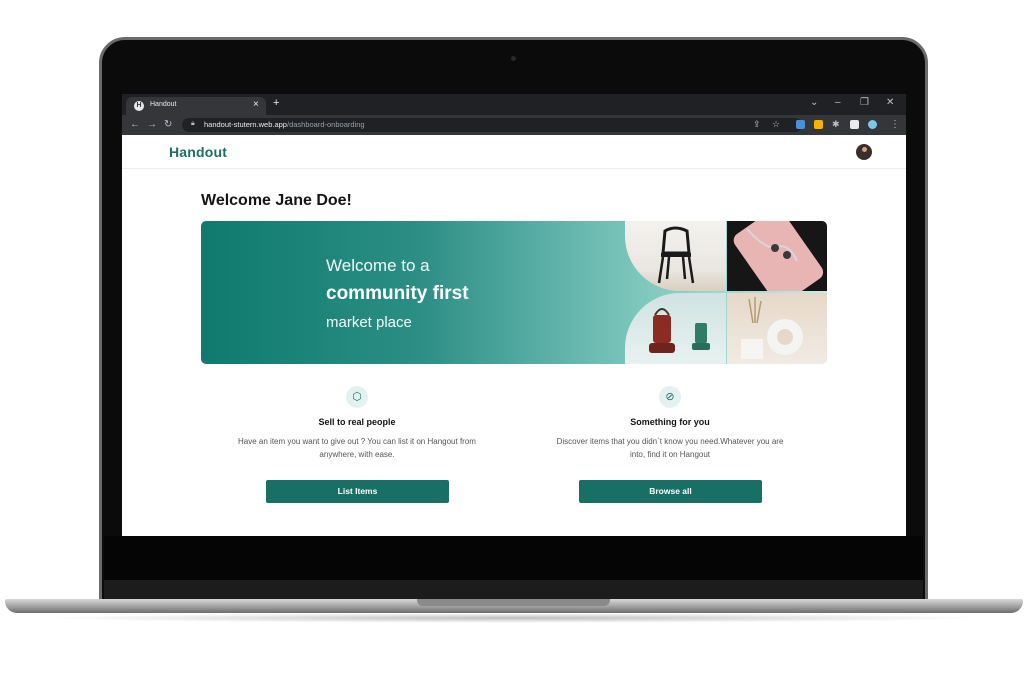 This screenshot has width=1027, height=683. Describe the element at coordinates (670, 491) in the screenshot. I see `browse-all-button: Browse all` at that location.